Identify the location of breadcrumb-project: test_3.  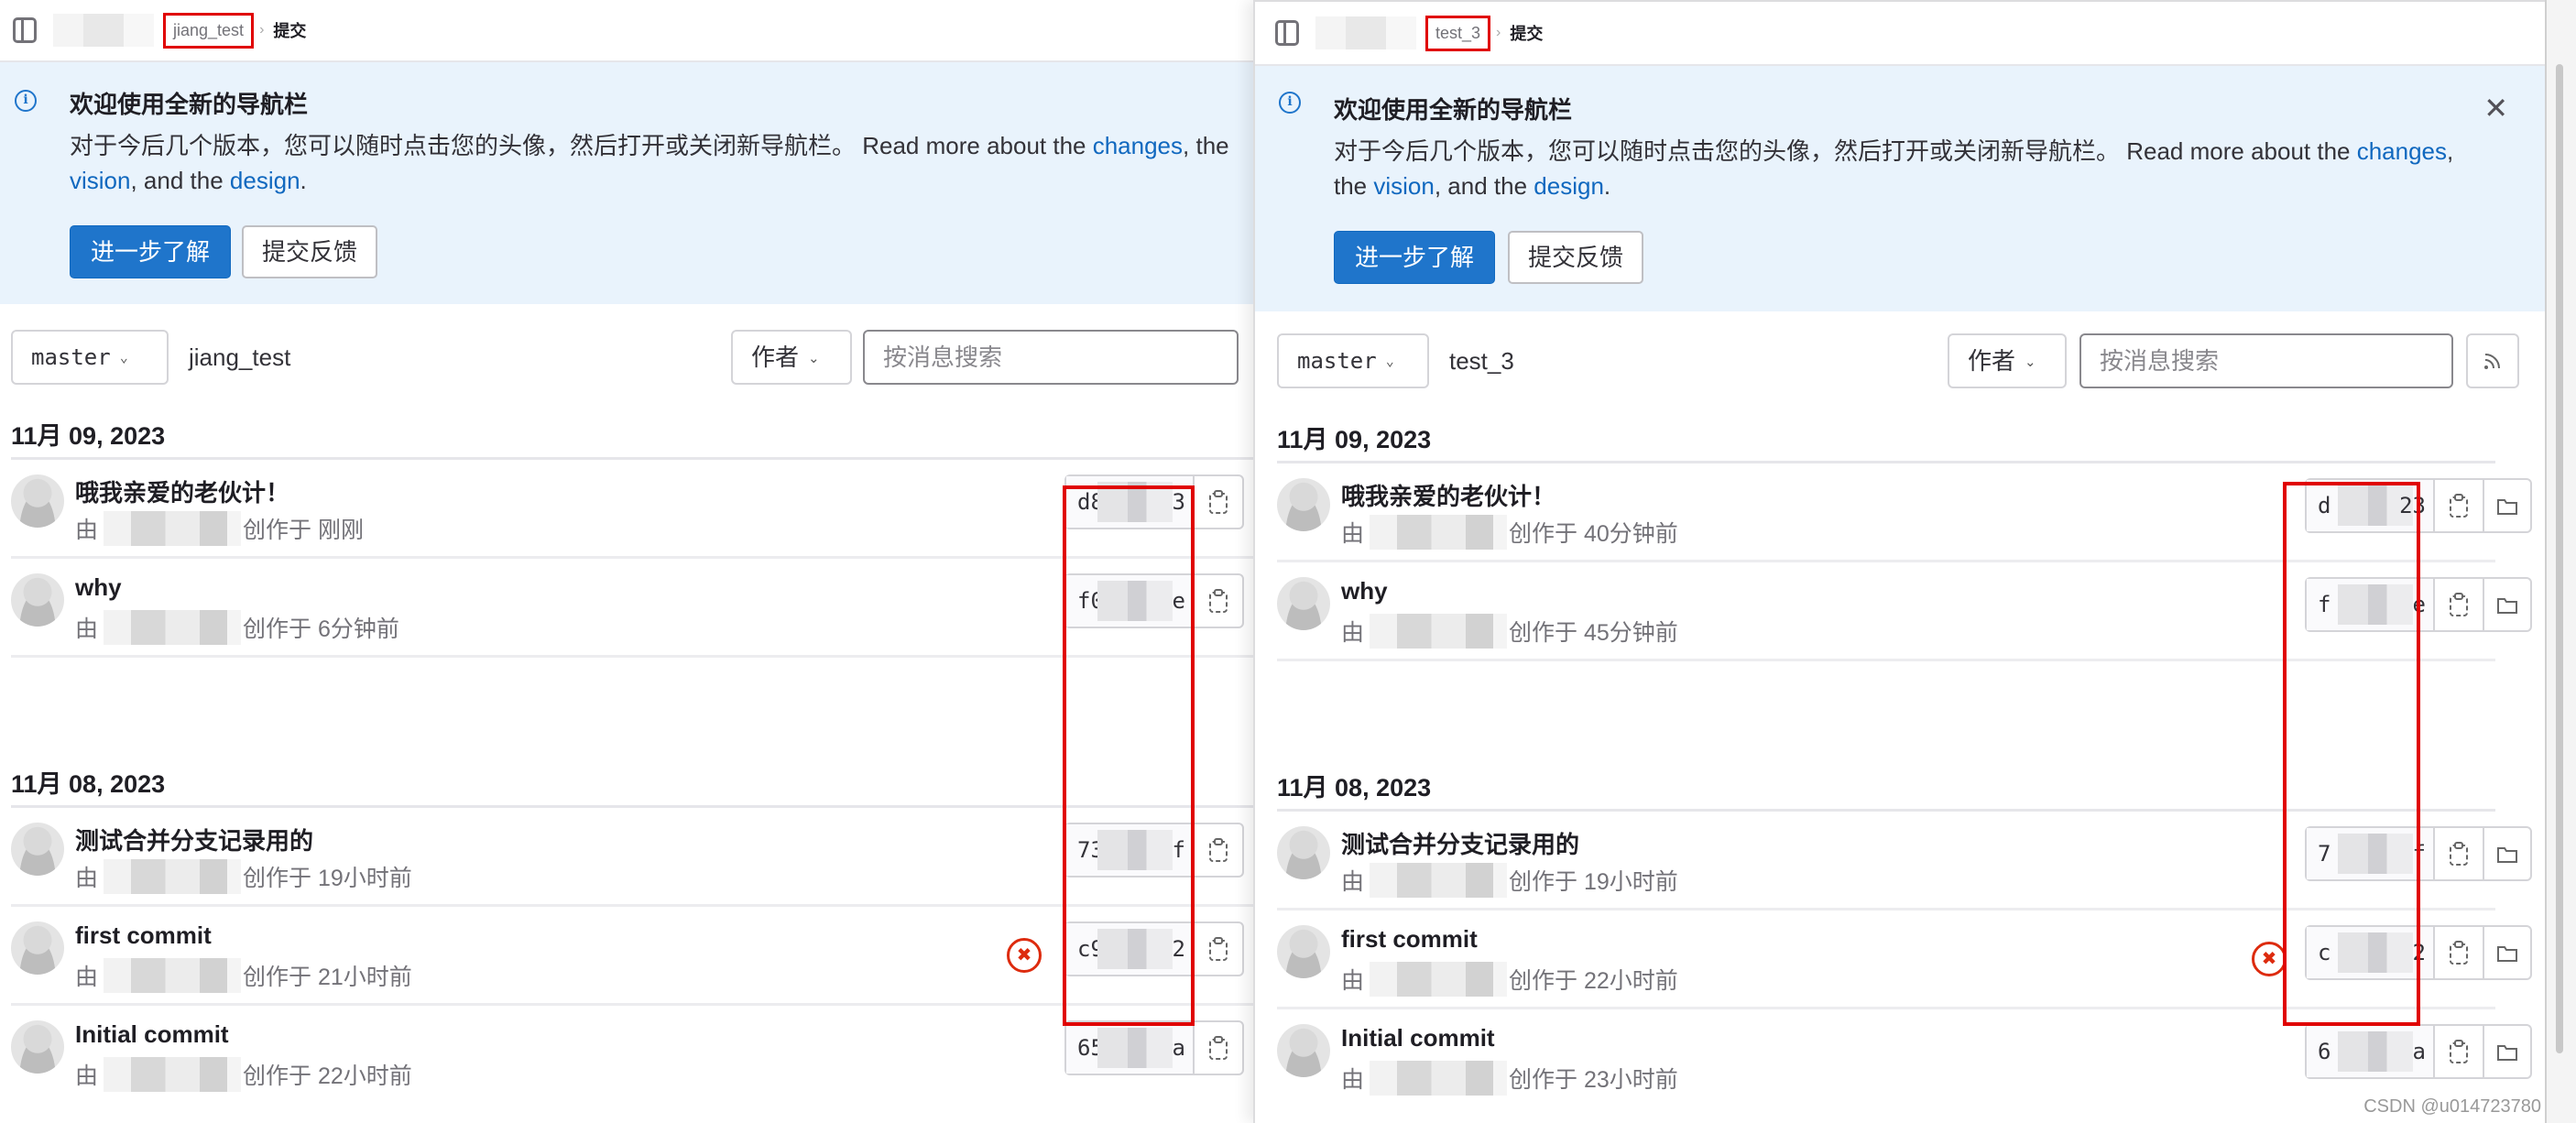
(1458, 33).